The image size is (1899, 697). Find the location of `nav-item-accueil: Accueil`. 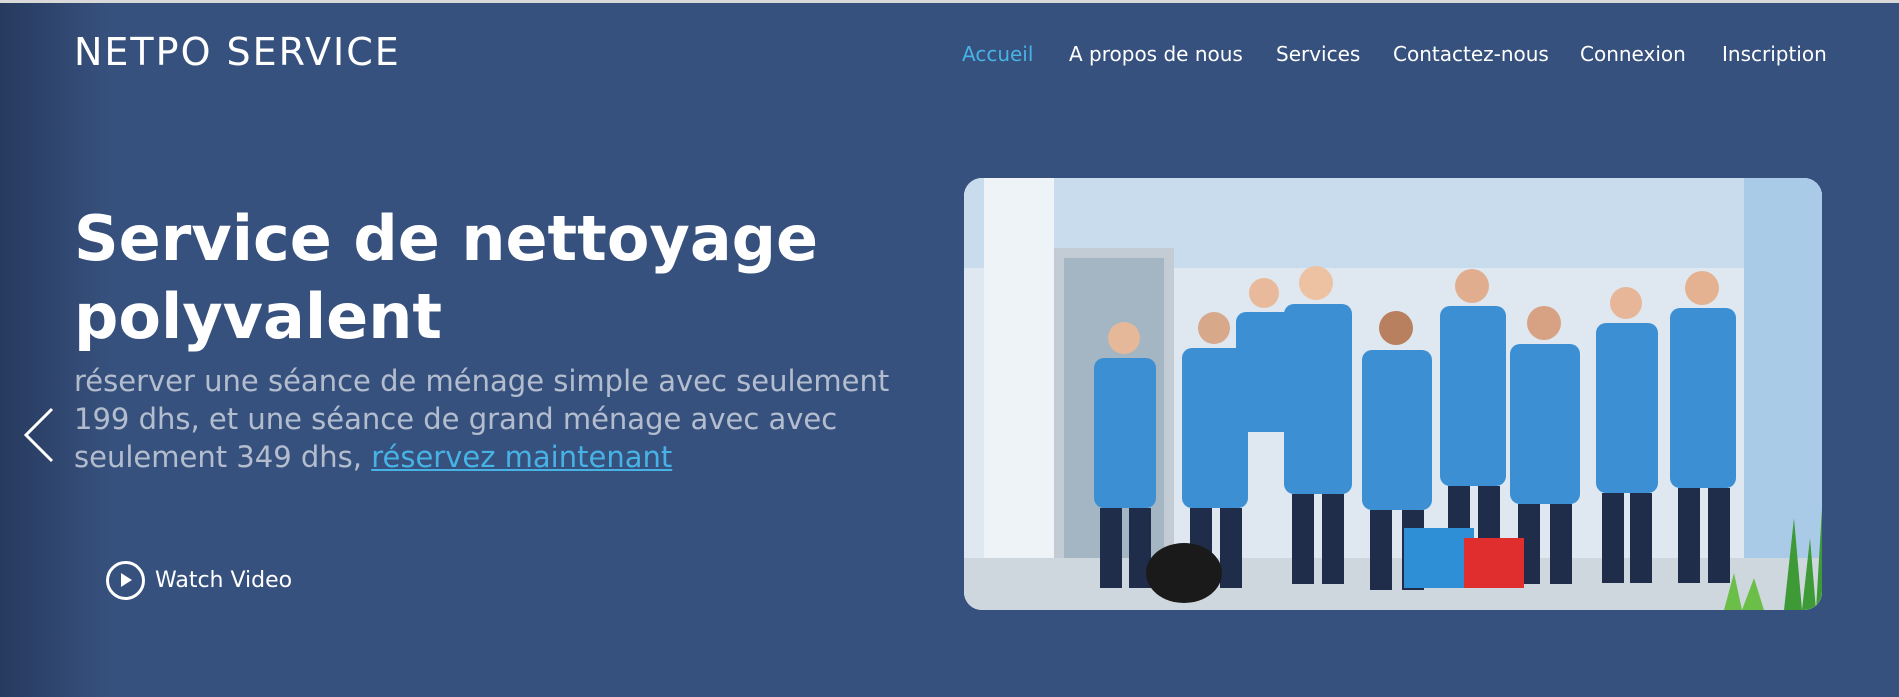

nav-item-accueil: Accueil is located at coordinates (997, 54).